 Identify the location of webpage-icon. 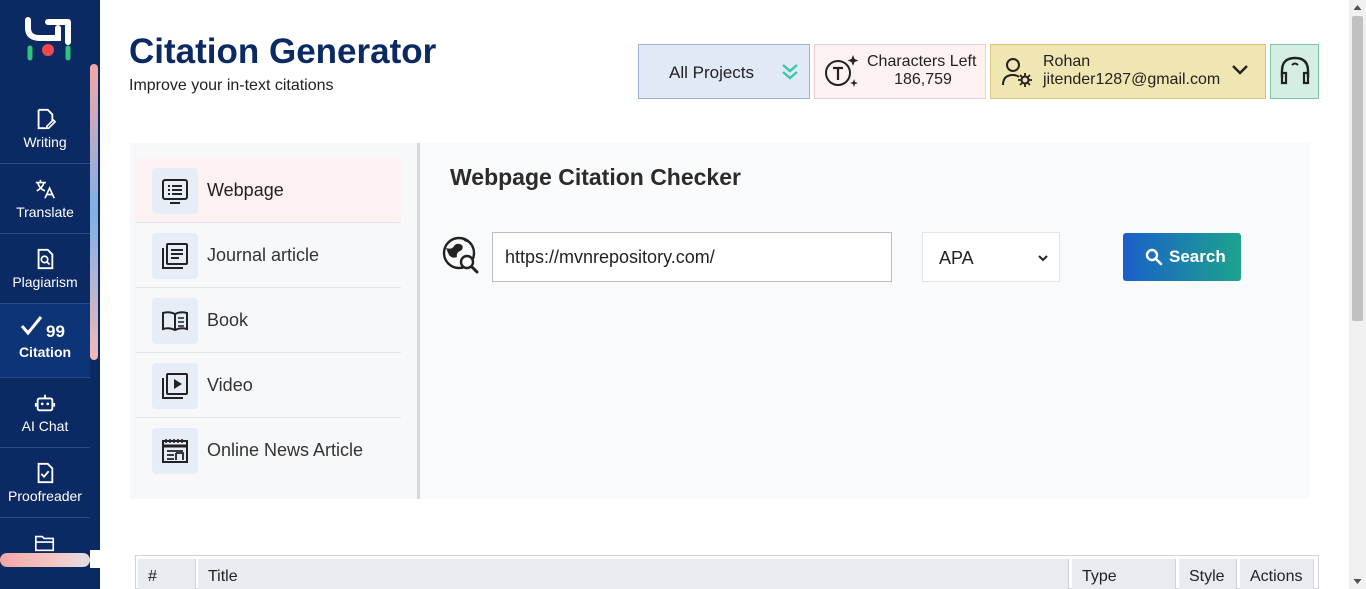
(175, 191).